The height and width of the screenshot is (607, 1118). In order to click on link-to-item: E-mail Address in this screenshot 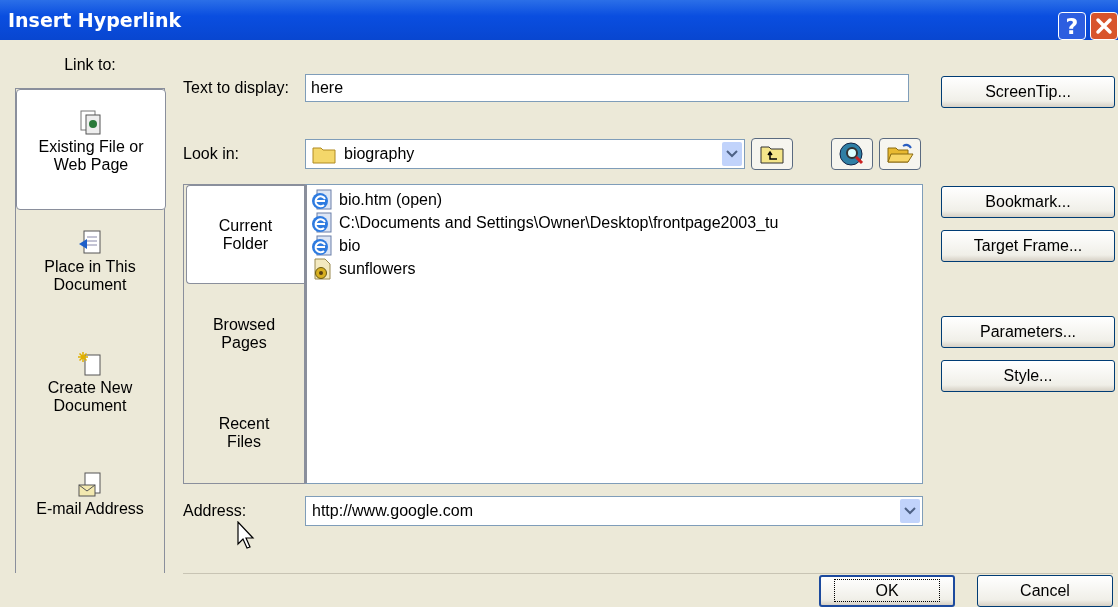, I will do `click(90, 512)`.